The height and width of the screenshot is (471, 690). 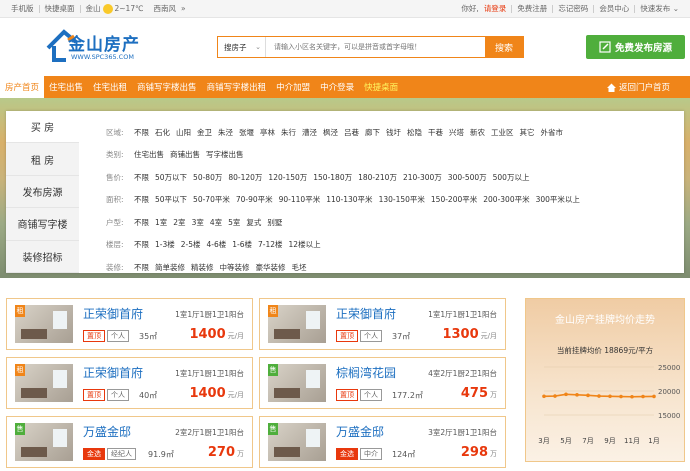 What do you see at coordinates (242, 244) in the screenshot?
I see `filter-option: 1-6楼` at bounding box center [242, 244].